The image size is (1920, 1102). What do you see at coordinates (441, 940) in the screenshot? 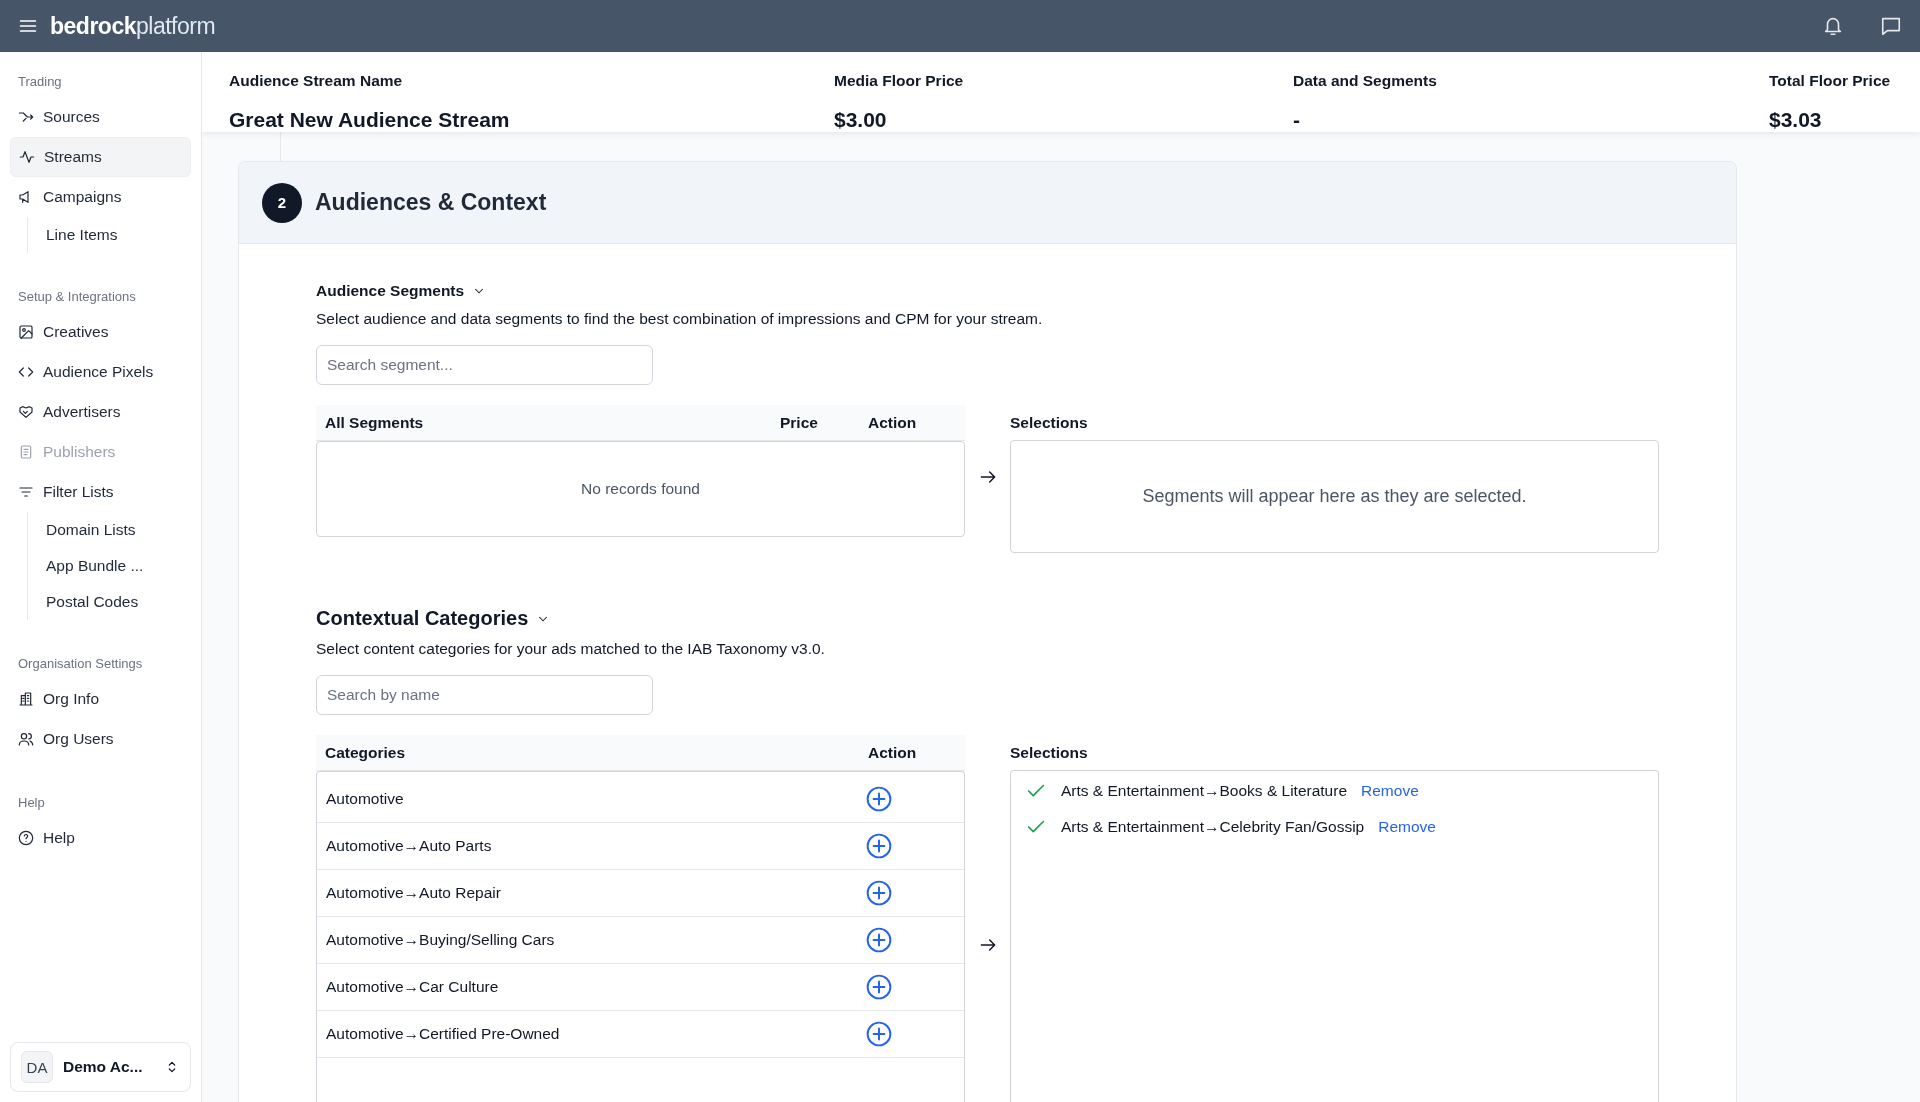
I see `category-name: Automotive→Buying/Selling Cars` at bounding box center [441, 940].